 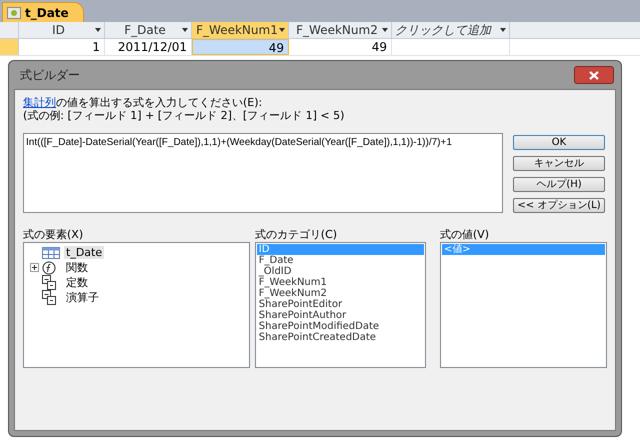 I want to click on list-item: _OldID, so click(x=340, y=271).